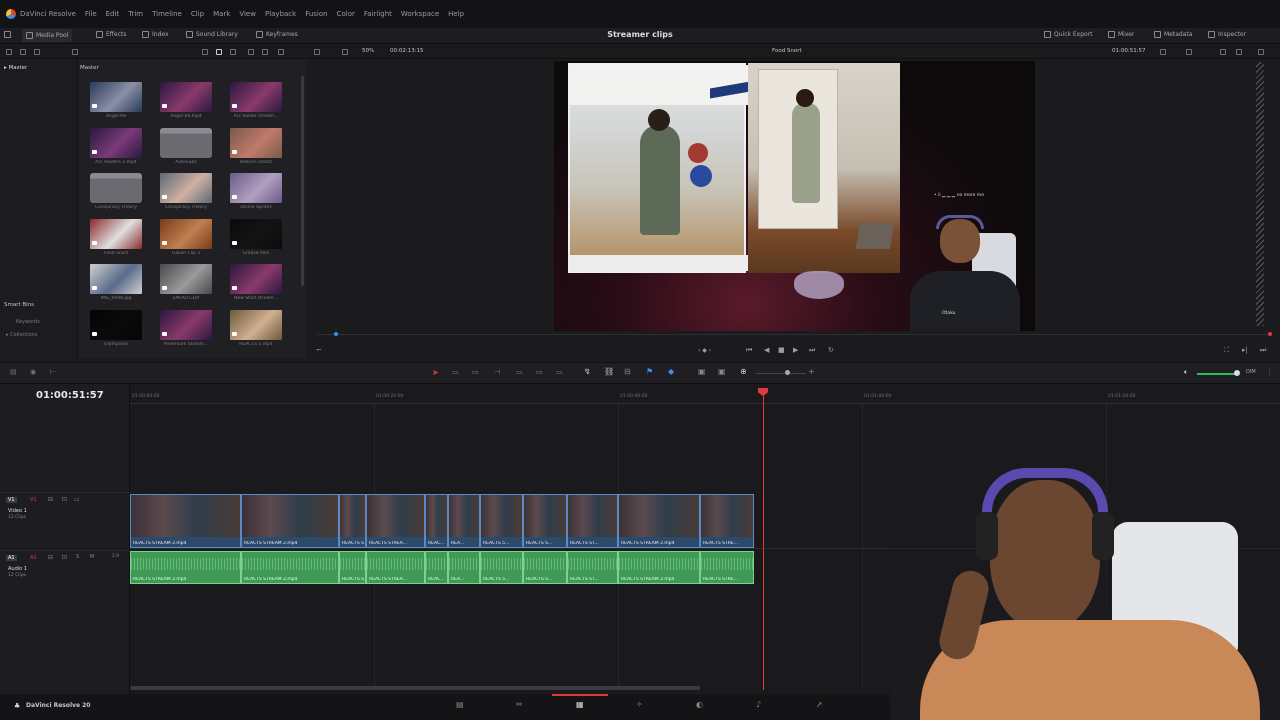 This screenshot has height=720, width=1280. What do you see at coordinates (155, 34) in the screenshot?
I see `index-button: Index` at bounding box center [155, 34].